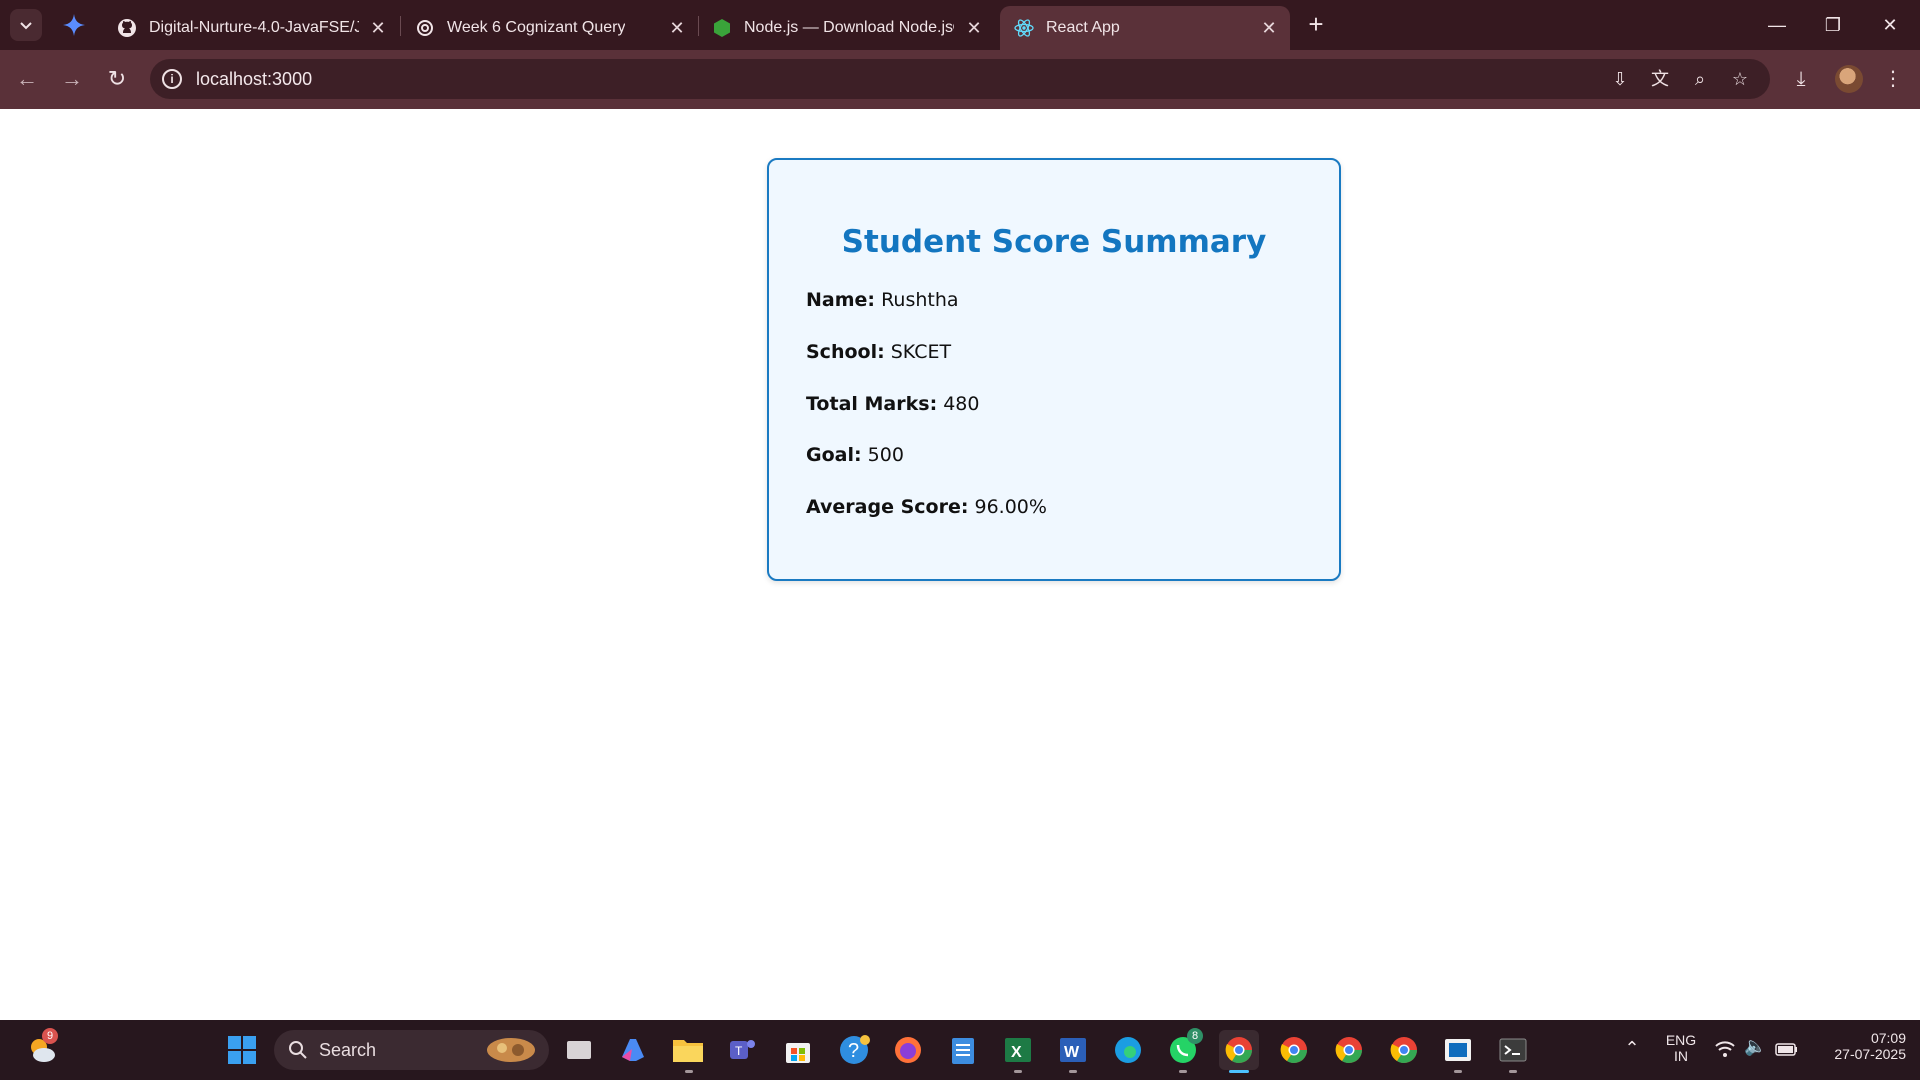 The image size is (1920, 1080). What do you see at coordinates (1787, 1050) in the screenshot?
I see `battery-icon` at bounding box center [1787, 1050].